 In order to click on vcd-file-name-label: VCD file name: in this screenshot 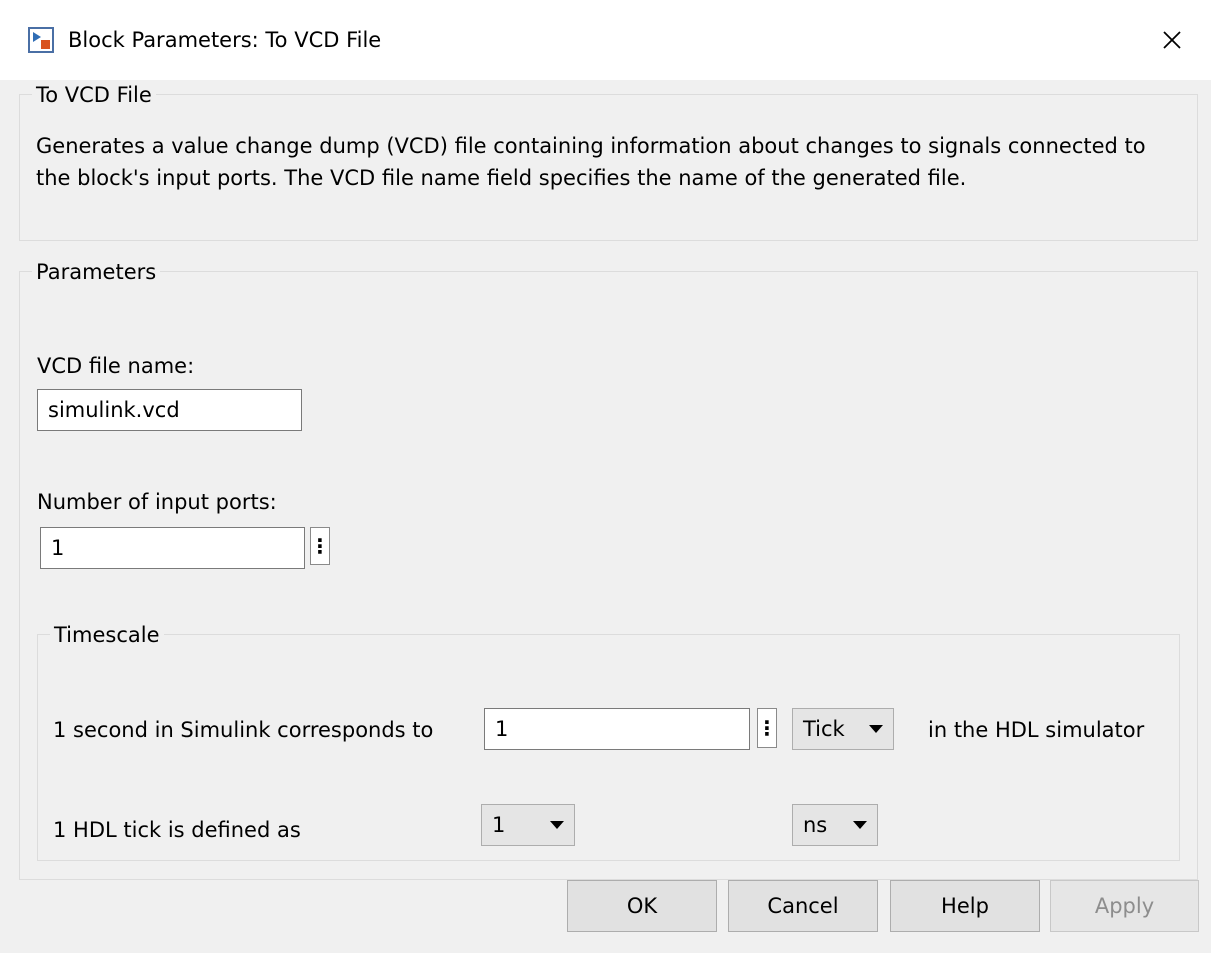, I will do `click(116, 366)`.